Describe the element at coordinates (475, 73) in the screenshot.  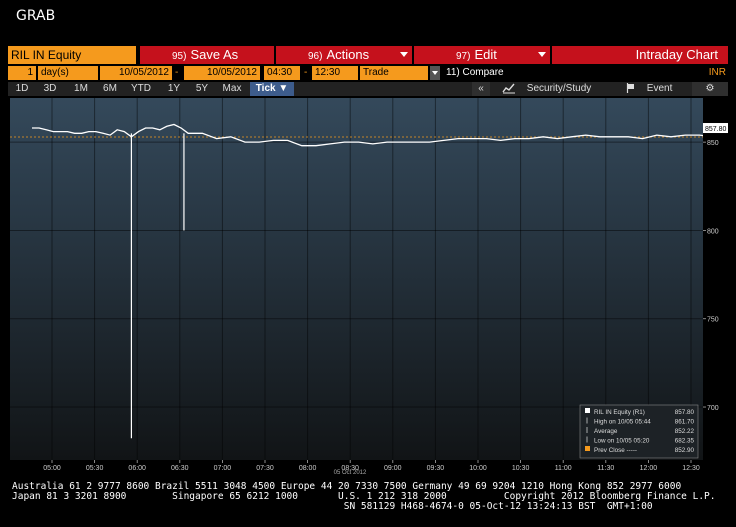
I see `compare-link: 11) Compare` at that location.